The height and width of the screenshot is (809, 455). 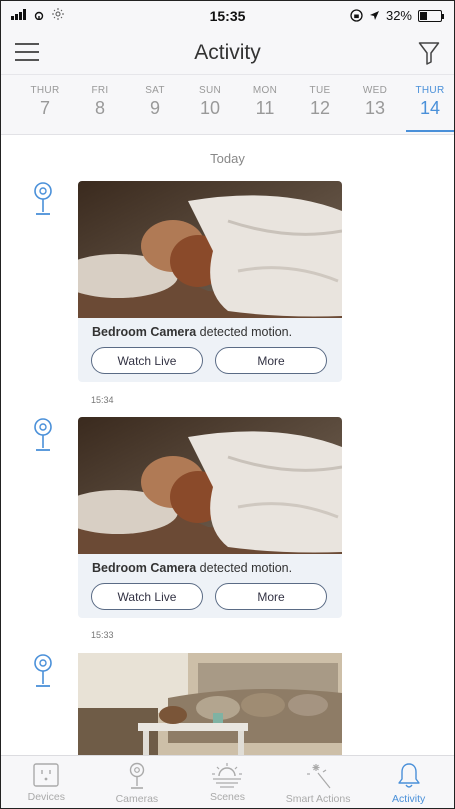 What do you see at coordinates (46, 775) in the screenshot?
I see `outlet-icon` at bounding box center [46, 775].